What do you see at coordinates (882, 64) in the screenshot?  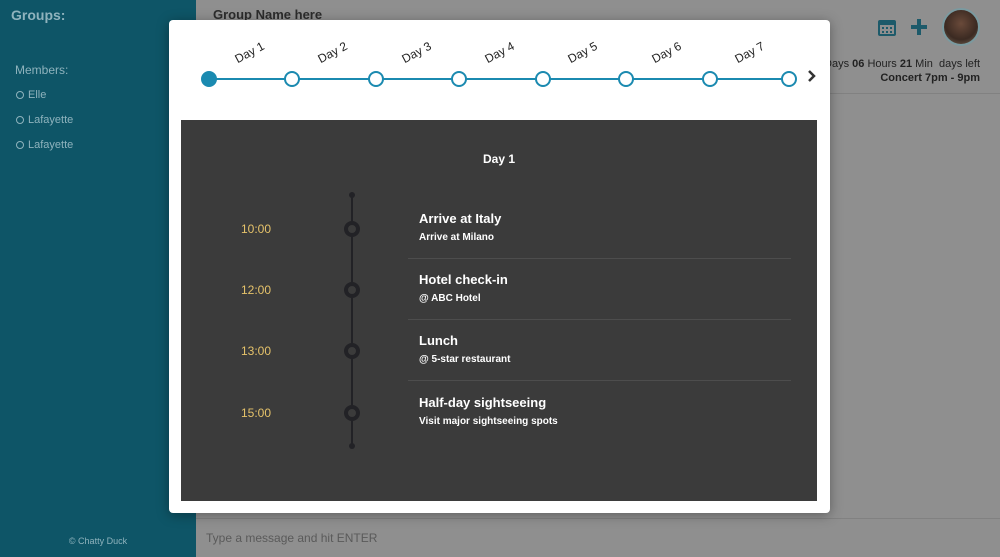 I see `hours-label: Hours` at bounding box center [882, 64].